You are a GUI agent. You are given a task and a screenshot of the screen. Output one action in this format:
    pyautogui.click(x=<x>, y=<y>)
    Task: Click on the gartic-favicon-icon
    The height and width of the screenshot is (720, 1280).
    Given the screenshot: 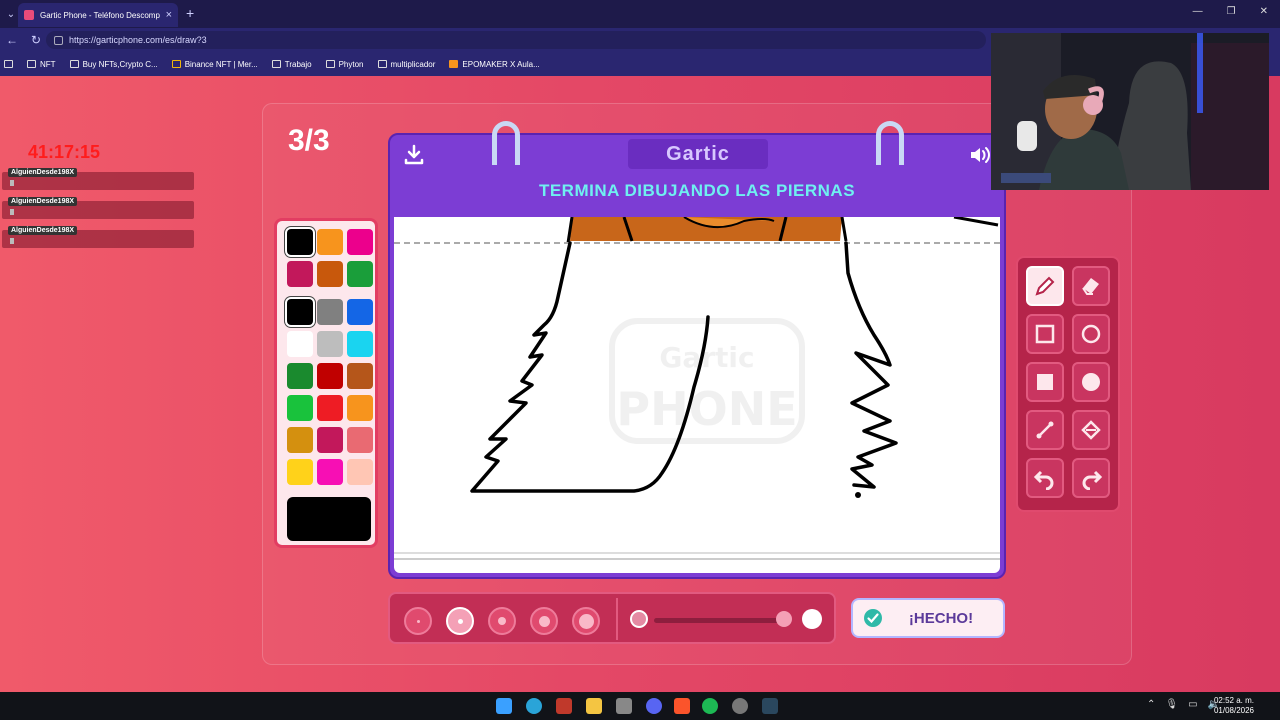 What is the action you would take?
    pyautogui.click(x=29, y=15)
    